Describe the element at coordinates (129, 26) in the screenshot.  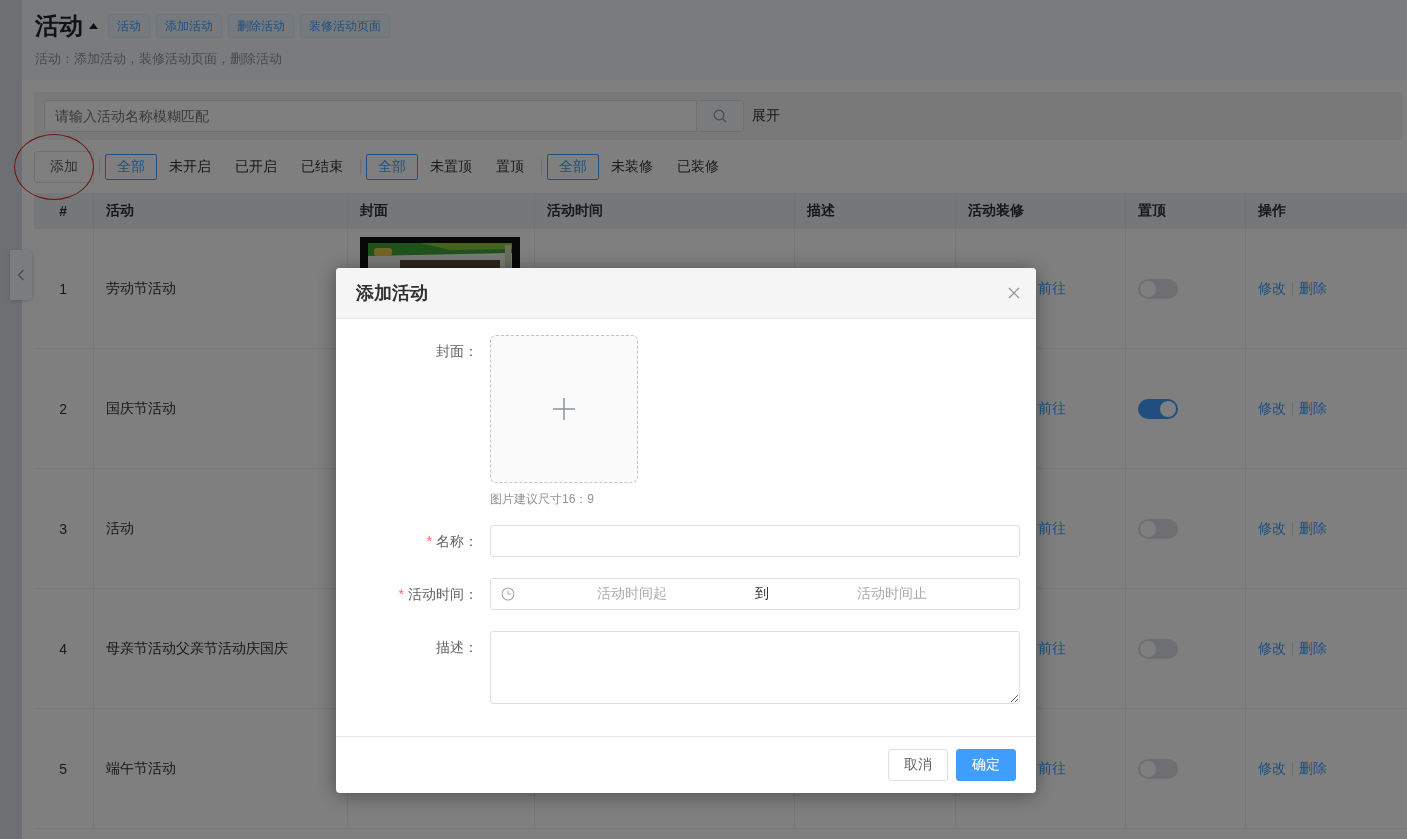
I see `header-tag: 活动` at that location.